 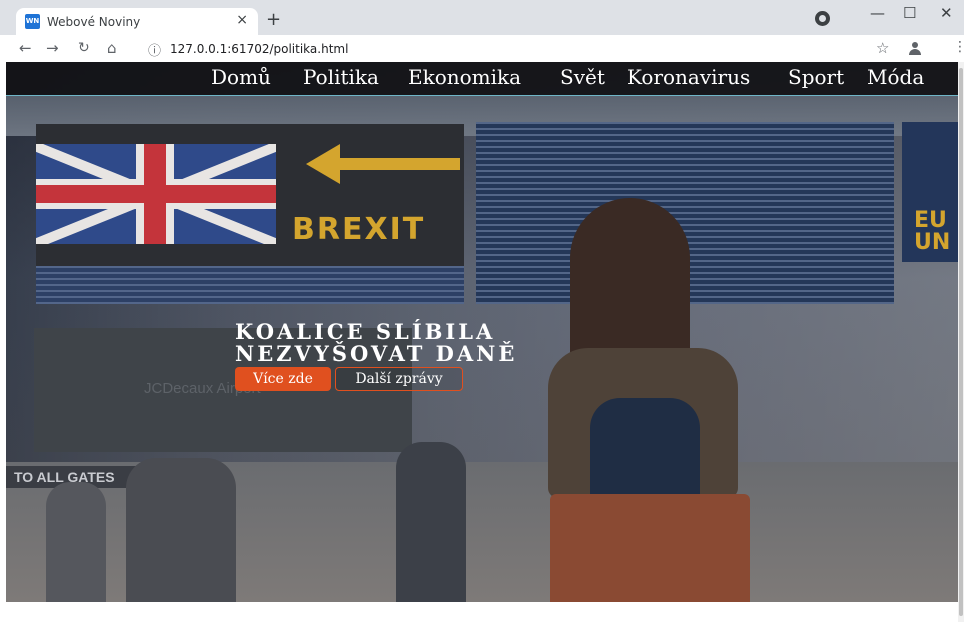 What do you see at coordinates (877, 13) in the screenshot?
I see `minimize-window-icon: —` at bounding box center [877, 13].